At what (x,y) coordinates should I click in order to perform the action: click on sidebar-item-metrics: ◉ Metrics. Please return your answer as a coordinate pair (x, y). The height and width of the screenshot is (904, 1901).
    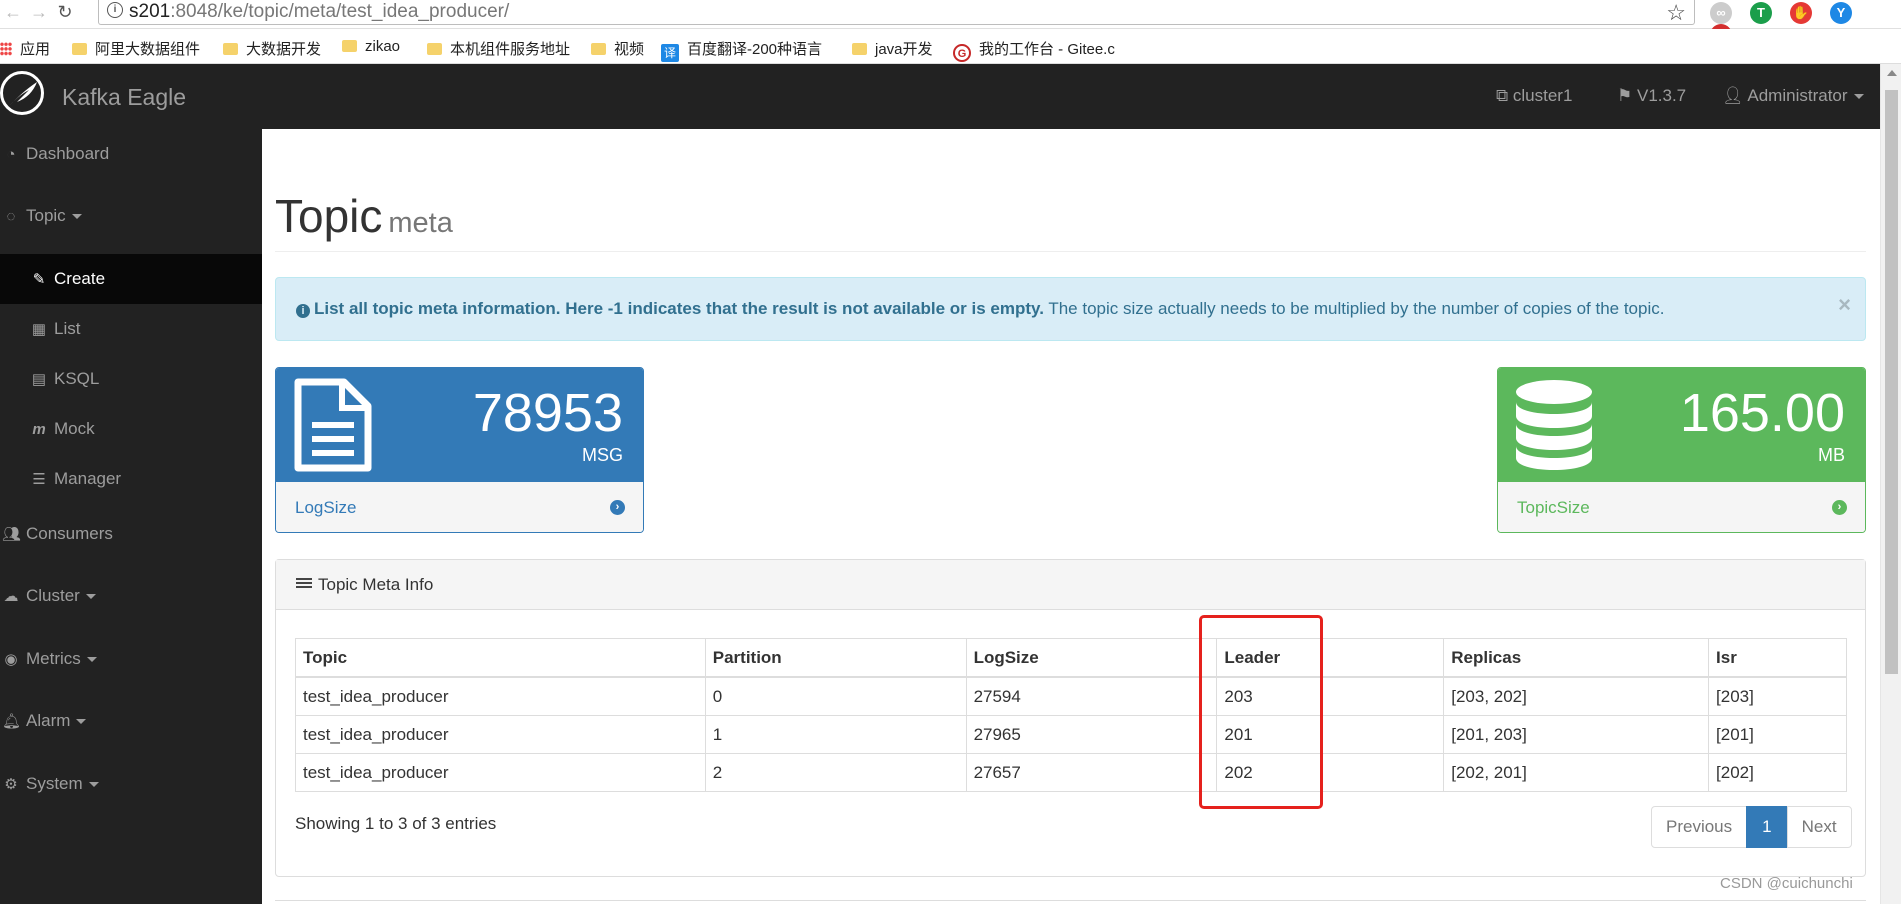
    Looking at the image, I should click on (131, 659).